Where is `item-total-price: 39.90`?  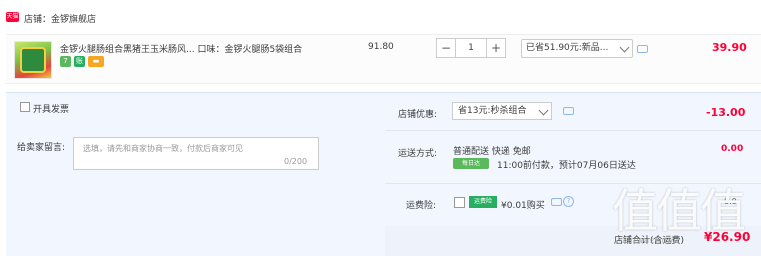
item-total-price: 39.90 is located at coordinates (729, 47).